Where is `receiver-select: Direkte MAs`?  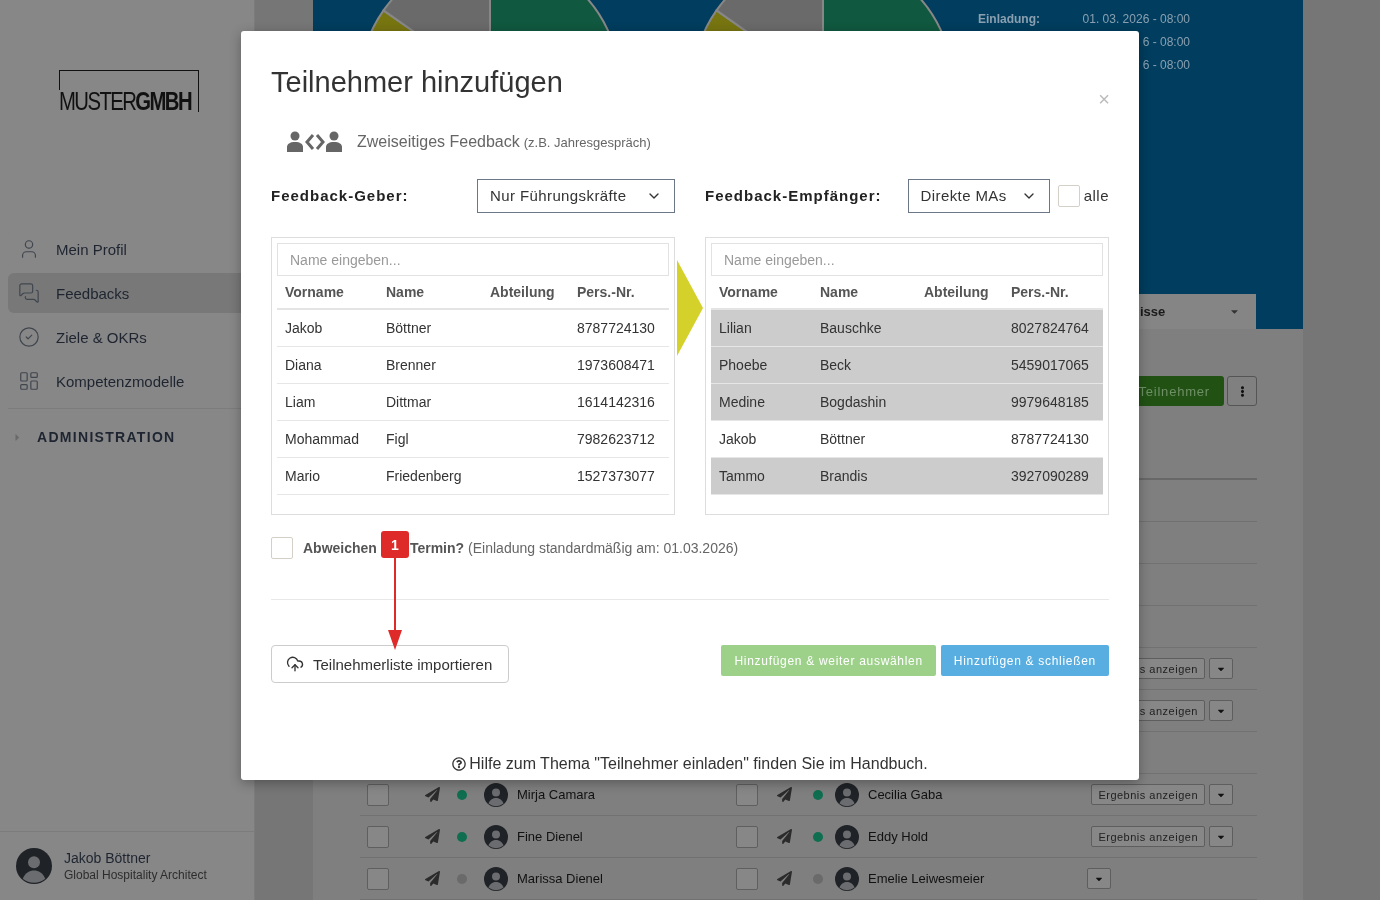 receiver-select: Direkte MAs is located at coordinates (978, 195).